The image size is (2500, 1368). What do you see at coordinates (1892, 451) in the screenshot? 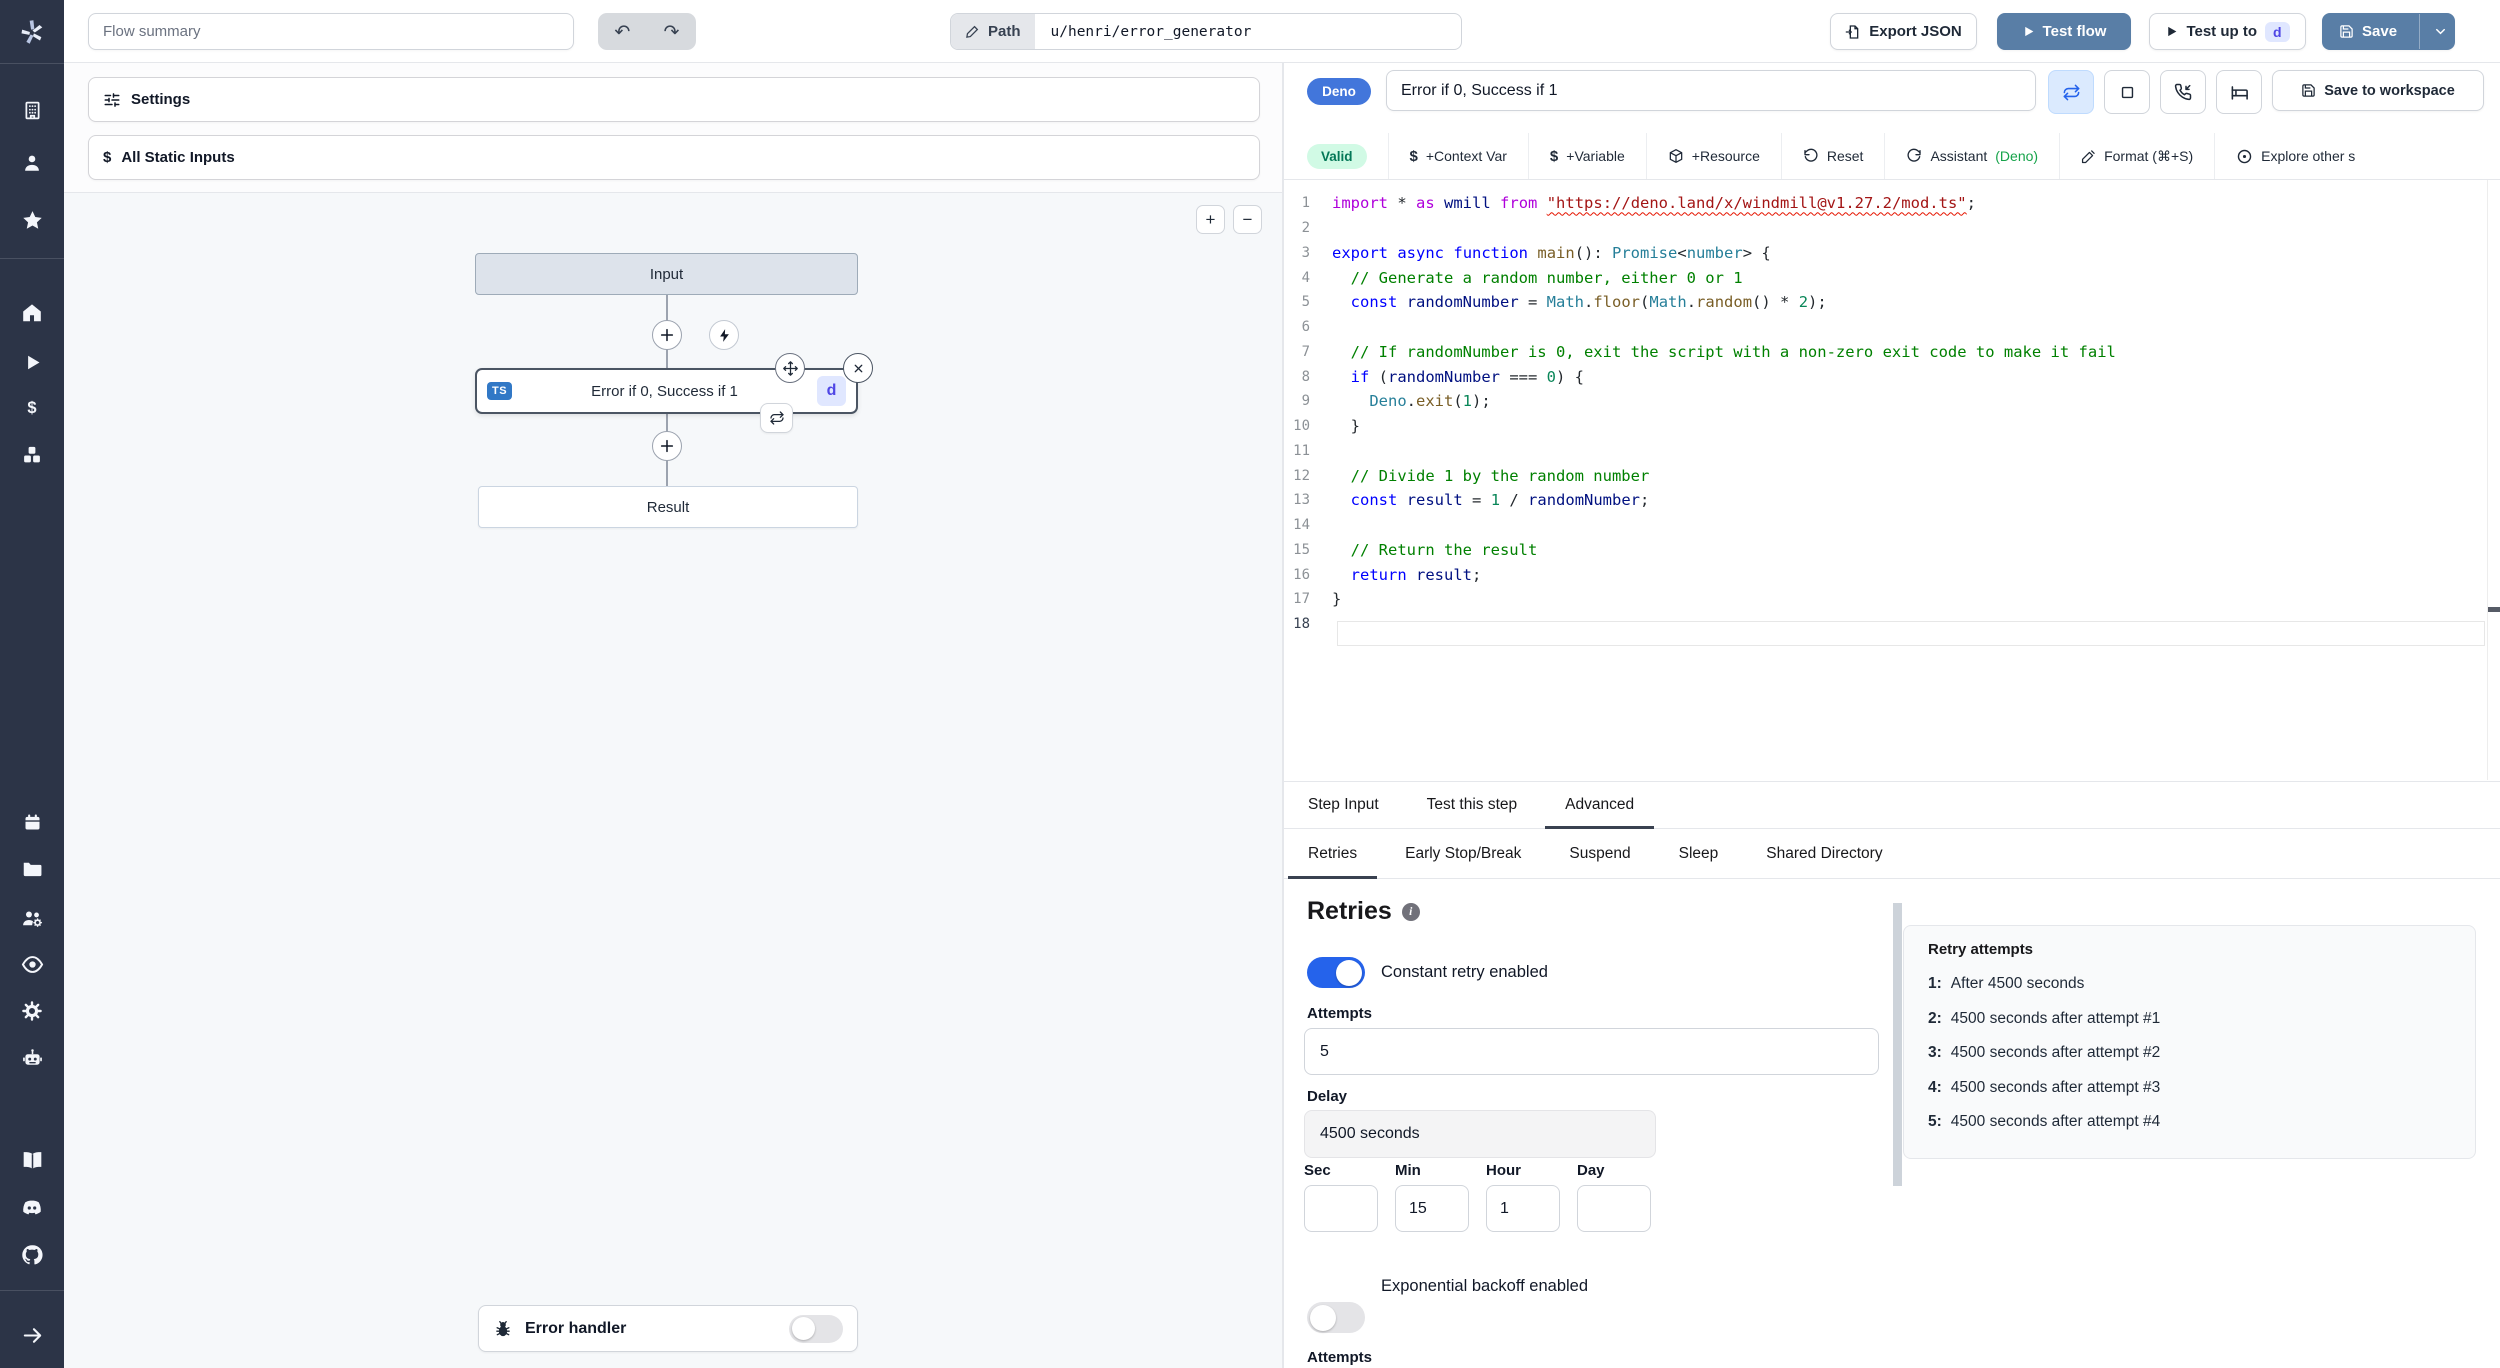
I see `code-line: 11` at bounding box center [1892, 451].